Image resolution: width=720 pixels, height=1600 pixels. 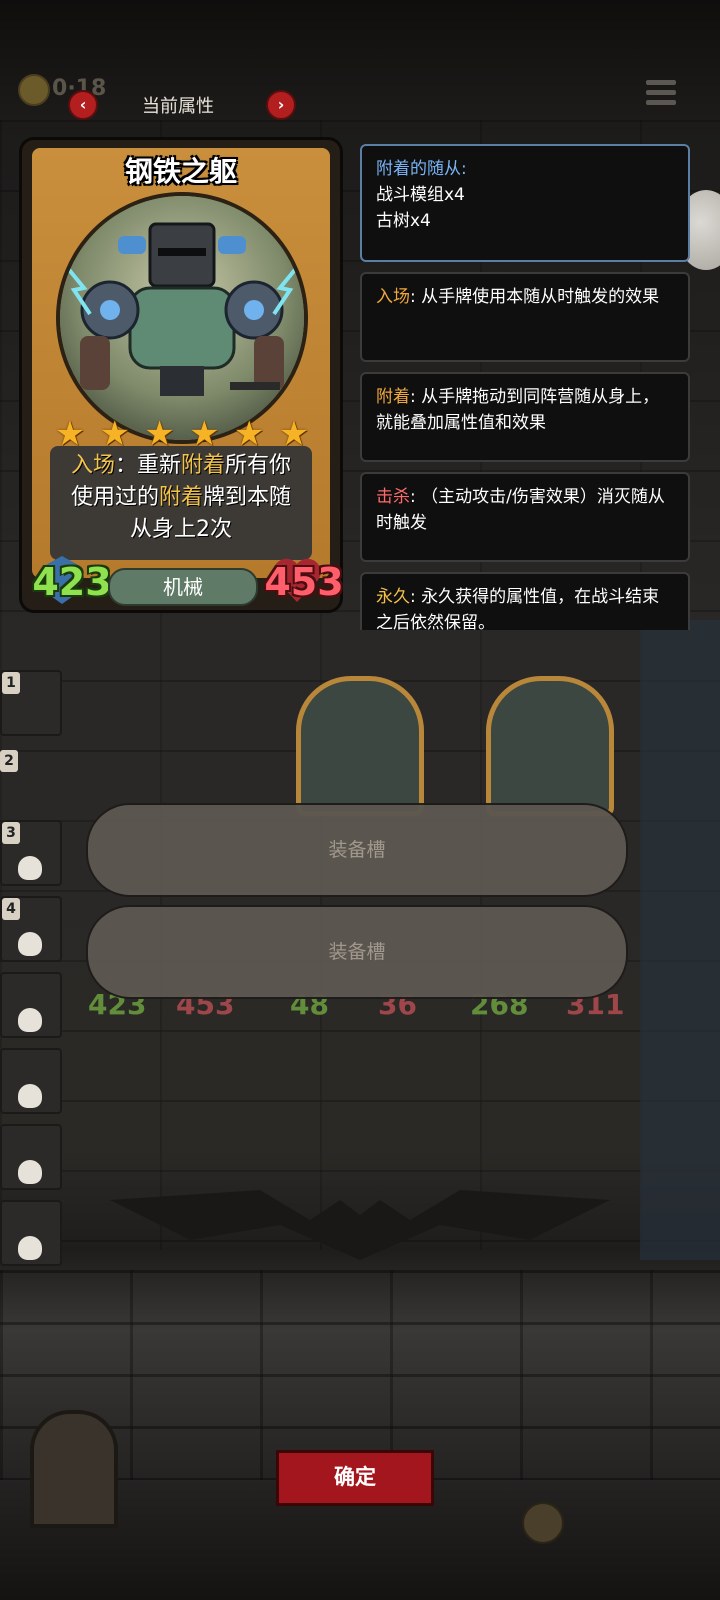 I want to click on confirm-button: 确定, so click(x=355, y=1478).